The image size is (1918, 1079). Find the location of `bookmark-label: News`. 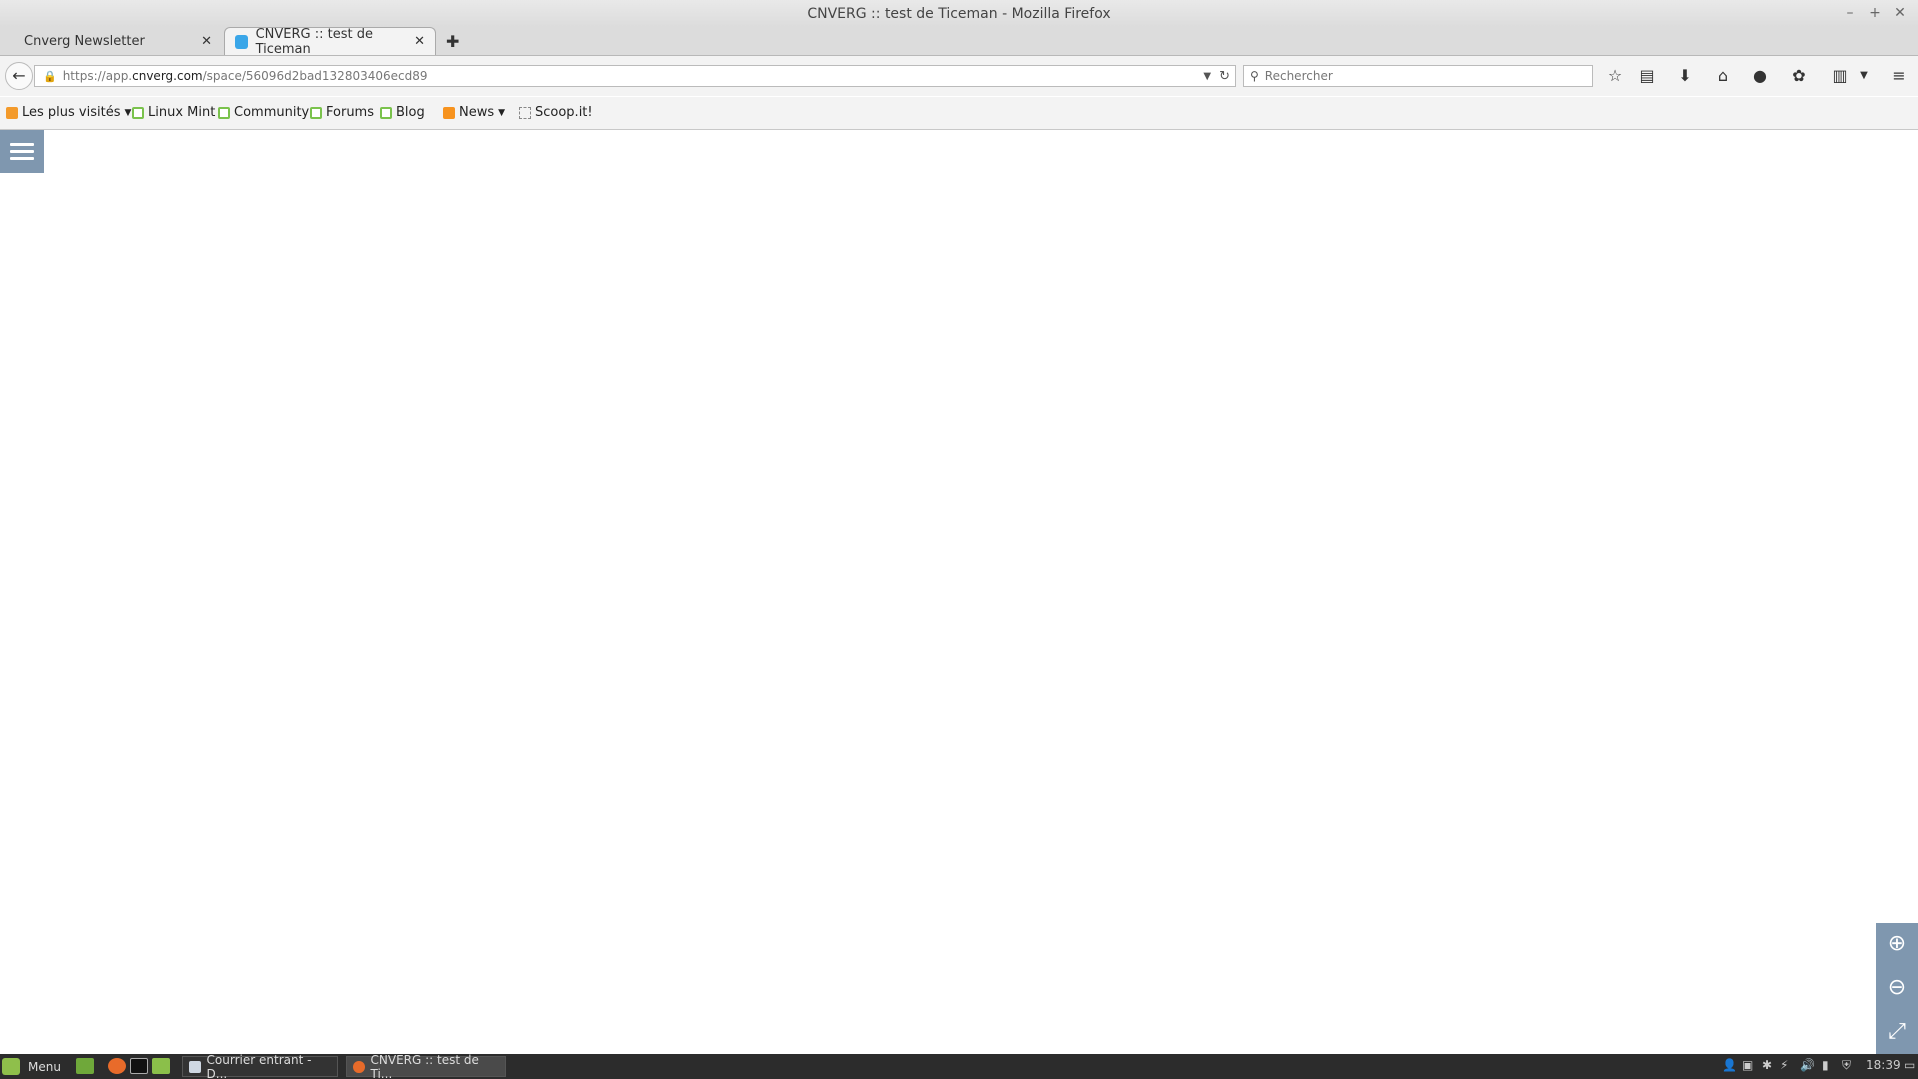

bookmark-label: News is located at coordinates (477, 112).